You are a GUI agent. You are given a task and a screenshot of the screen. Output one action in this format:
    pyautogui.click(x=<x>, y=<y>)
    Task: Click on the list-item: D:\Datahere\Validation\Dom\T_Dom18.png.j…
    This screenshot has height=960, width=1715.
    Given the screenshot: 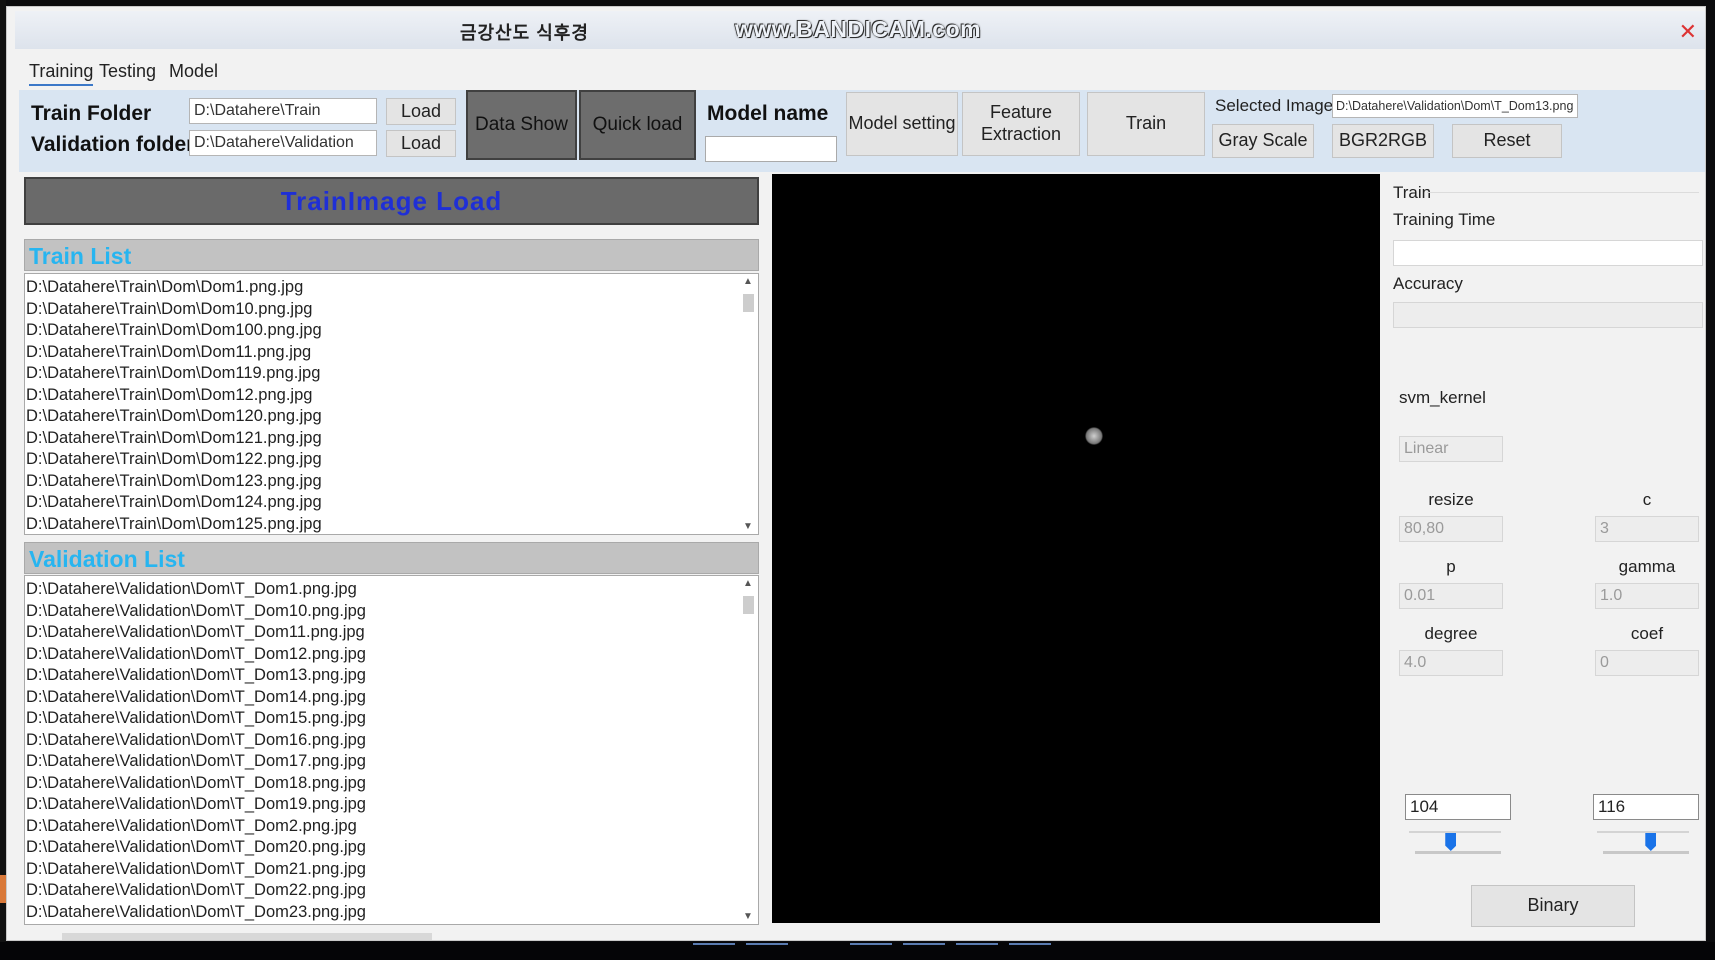 What is the action you would take?
    pyautogui.click(x=391, y=784)
    